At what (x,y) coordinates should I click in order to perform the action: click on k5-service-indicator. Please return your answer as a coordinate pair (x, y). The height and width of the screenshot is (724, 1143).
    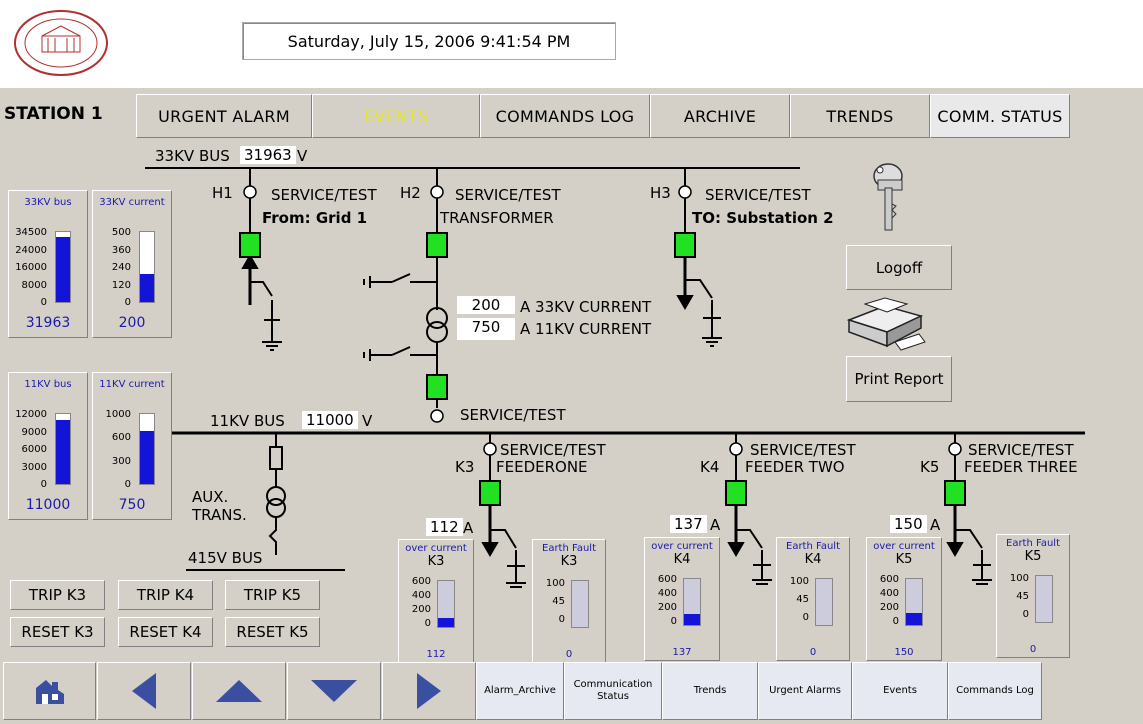
    Looking at the image, I should click on (955, 449).